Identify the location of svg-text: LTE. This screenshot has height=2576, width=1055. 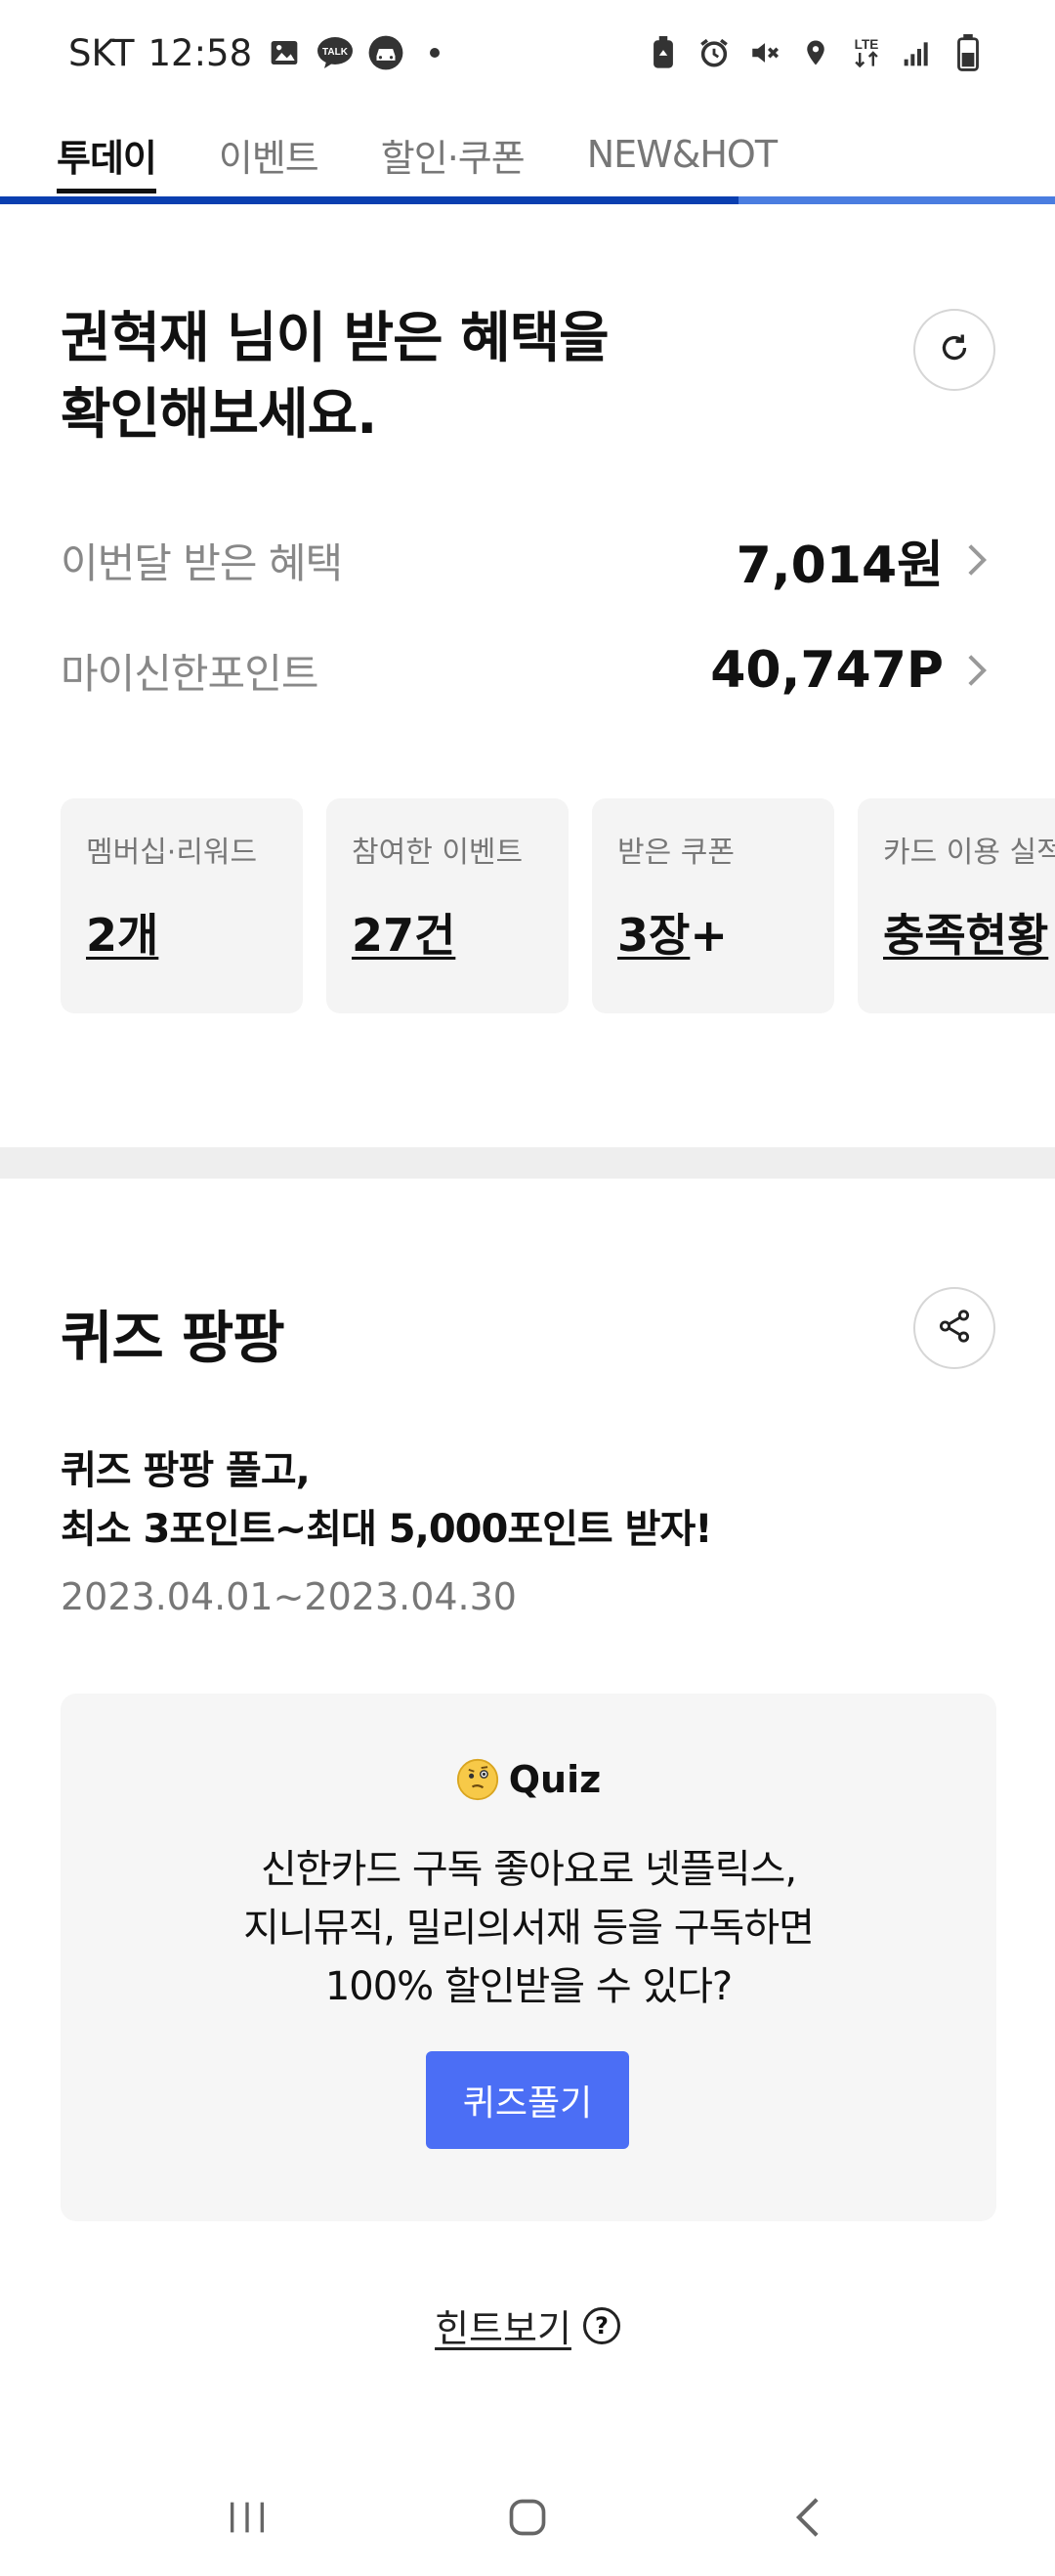
(867, 44).